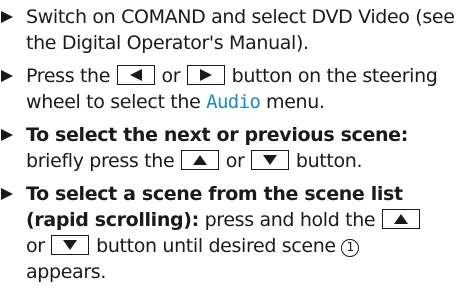 The width and height of the screenshot is (463, 292). What do you see at coordinates (295, 102) in the screenshot?
I see `step-text-end: menu.` at bounding box center [295, 102].